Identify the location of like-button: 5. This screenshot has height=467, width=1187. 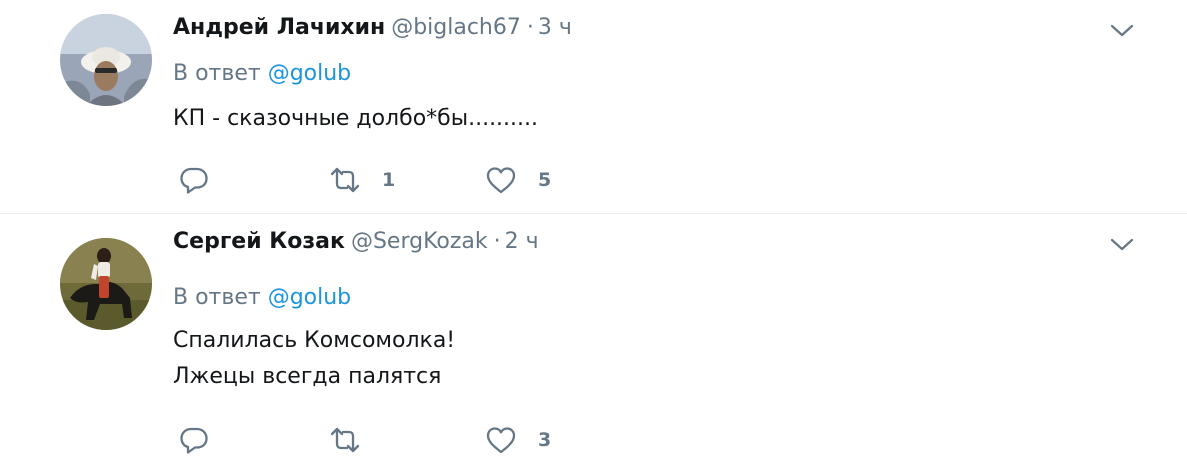
(518, 180).